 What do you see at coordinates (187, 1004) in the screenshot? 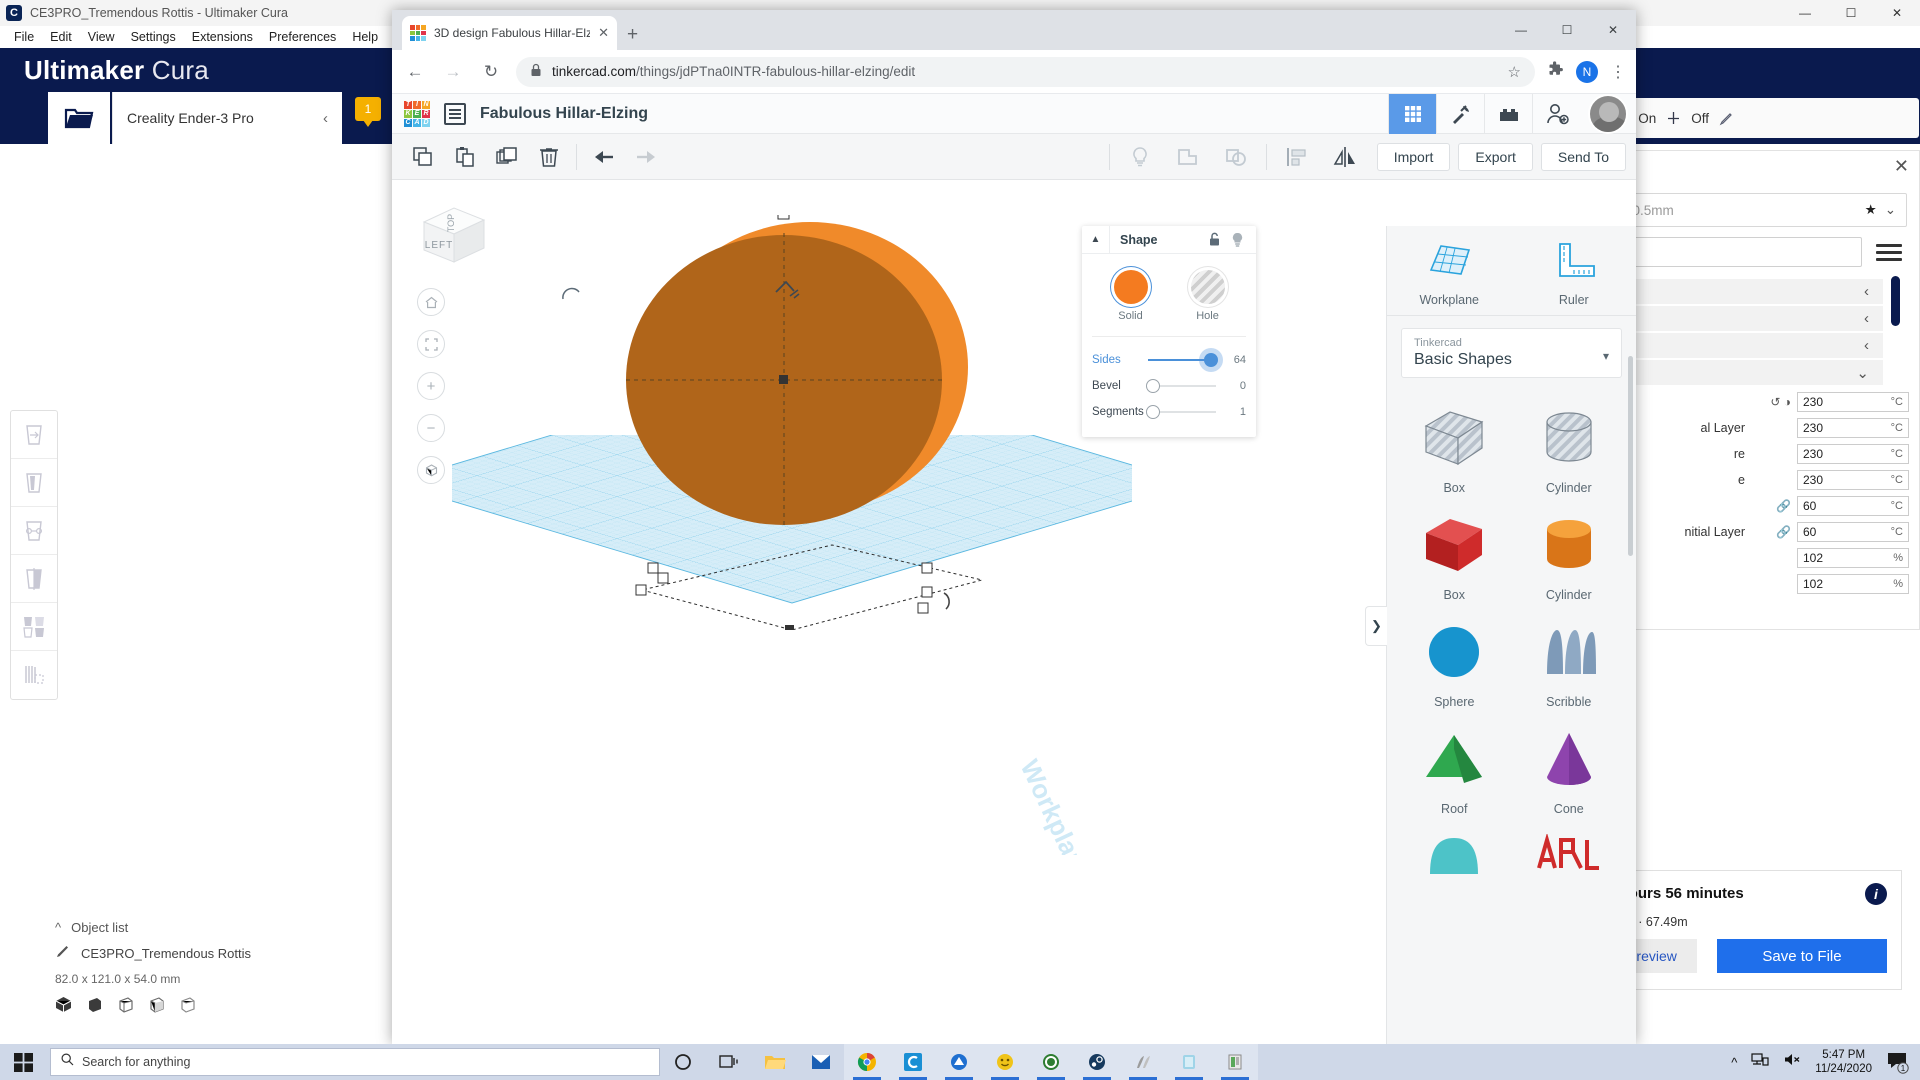
I see `ghost-view-icon` at bounding box center [187, 1004].